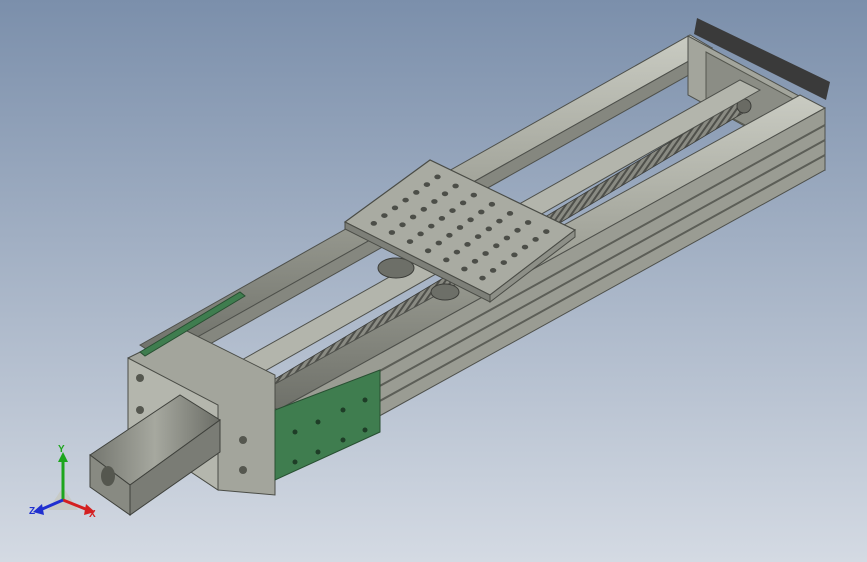 The height and width of the screenshot is (562, 867). I want to click on motor-shaft, so click(108, 476).